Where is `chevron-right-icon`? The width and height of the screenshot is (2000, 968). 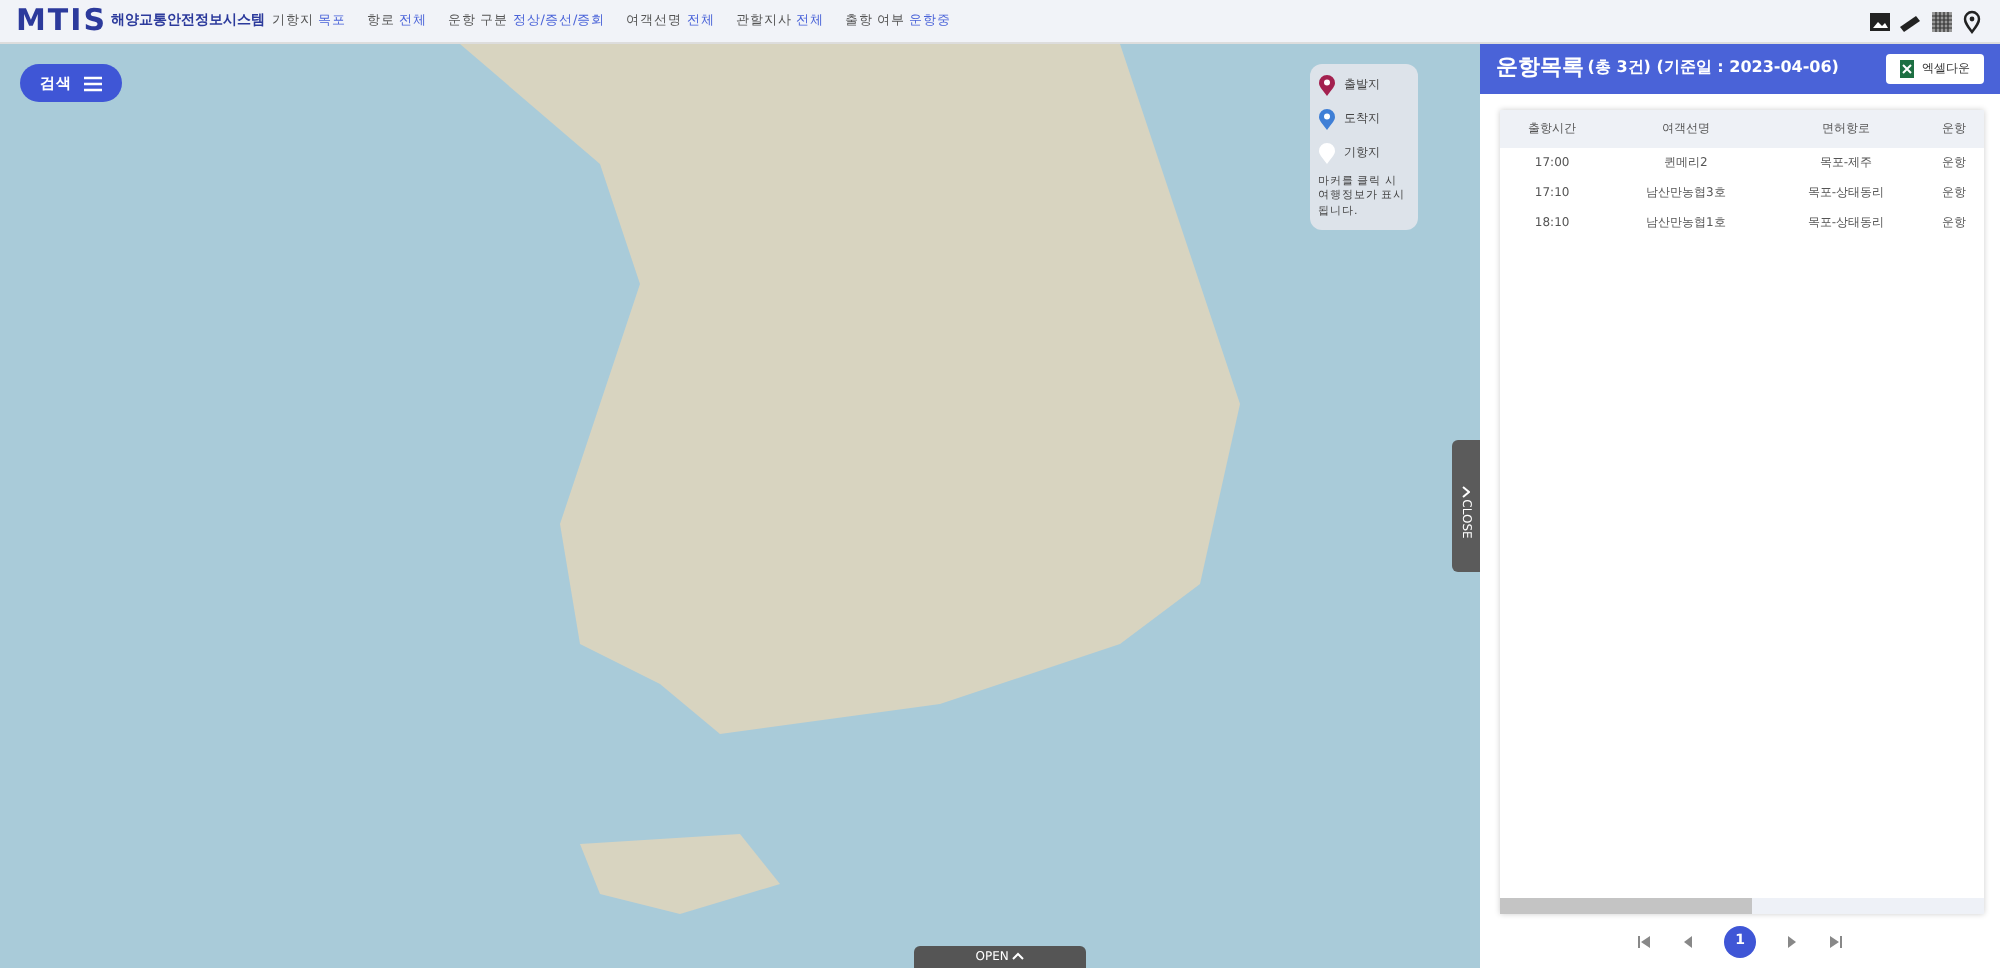 chevron-right-icon is located at coordinates (1466, 491).